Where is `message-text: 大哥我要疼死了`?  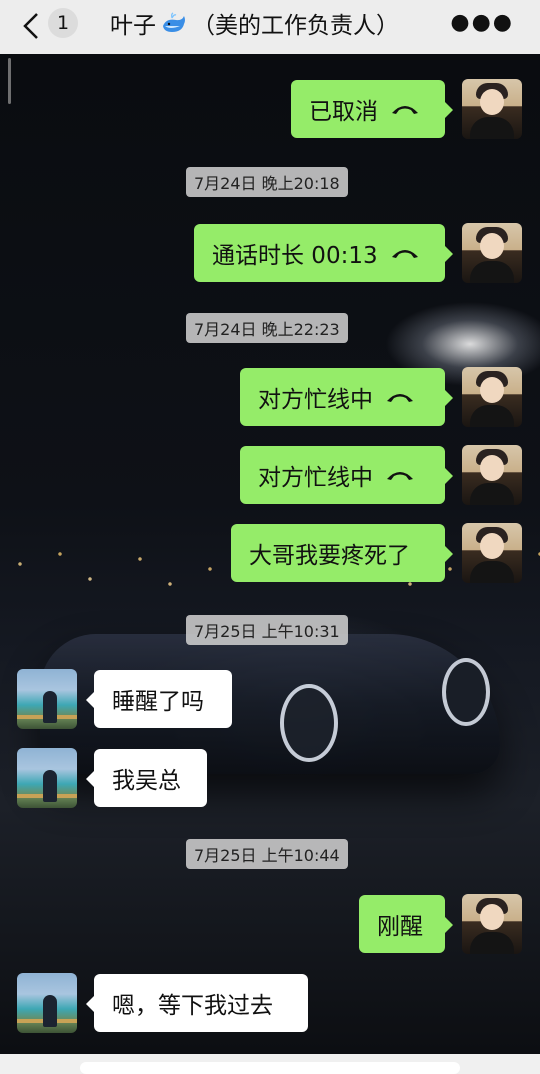
message-text: 大哥我要疼死了 is located at coordinates (329, 556).